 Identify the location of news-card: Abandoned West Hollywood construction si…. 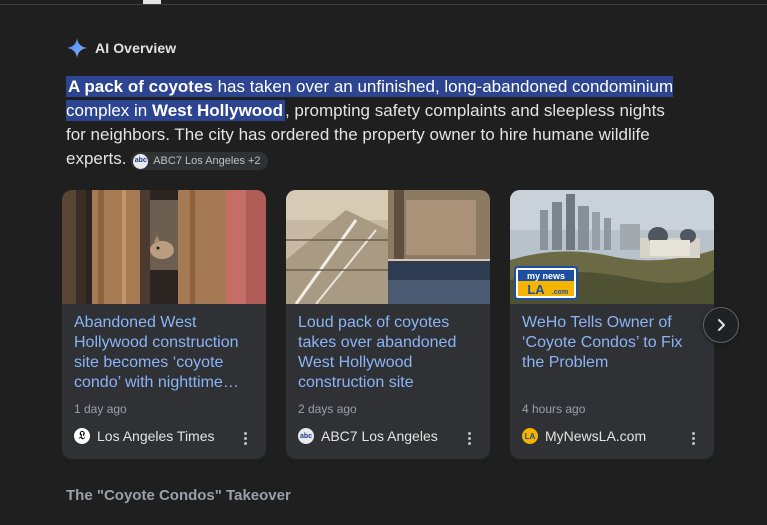
(164, 324).